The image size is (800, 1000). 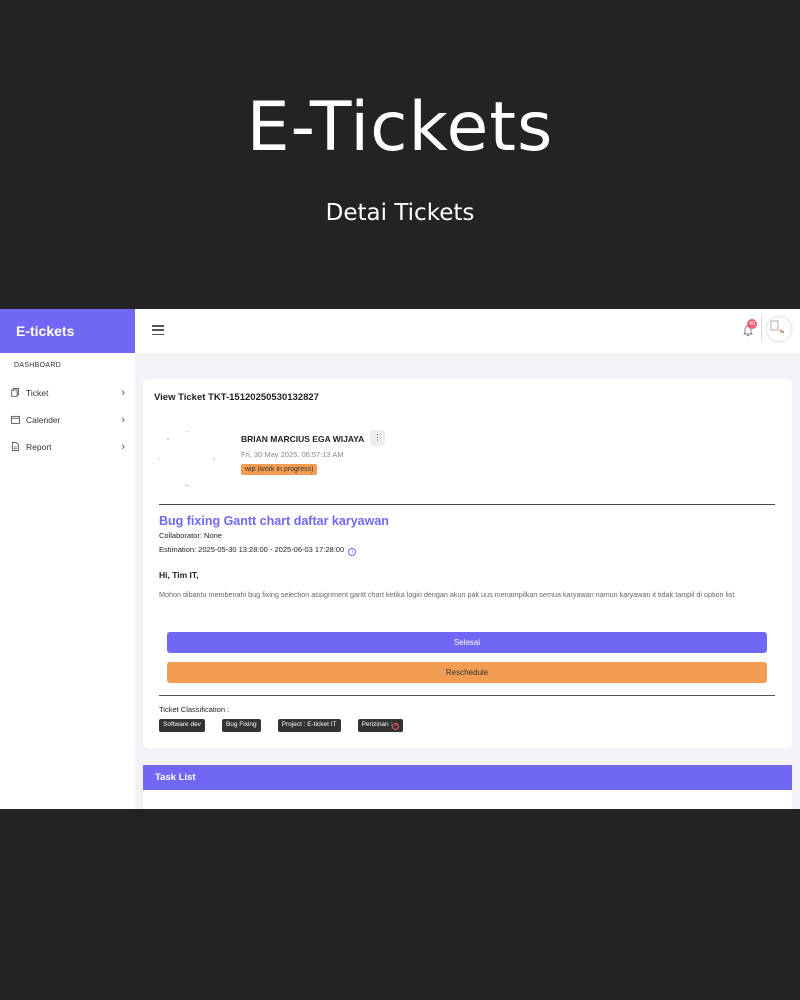 What do you see at coordinates (179, 575) in the screenshot?
I see `greeting-text: Hi, Tim IT,` at bounding box center [179, 575].